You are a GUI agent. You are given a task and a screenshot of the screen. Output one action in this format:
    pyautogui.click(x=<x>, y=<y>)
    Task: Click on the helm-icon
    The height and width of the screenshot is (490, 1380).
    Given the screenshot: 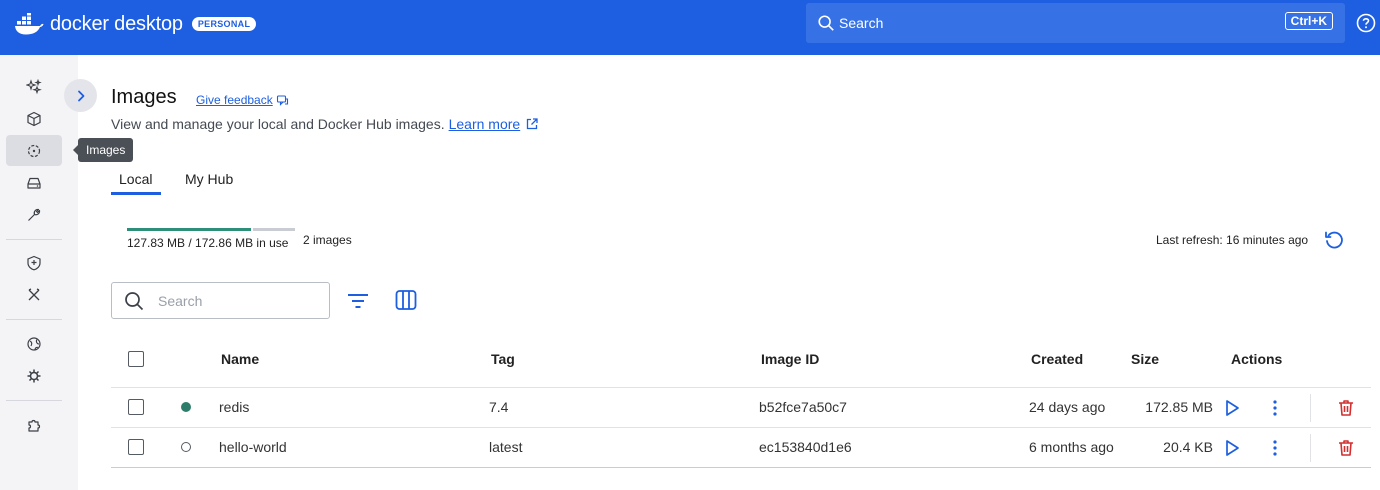 What is the action you would take?
    pyautogui.click(x=34, y=375)
    